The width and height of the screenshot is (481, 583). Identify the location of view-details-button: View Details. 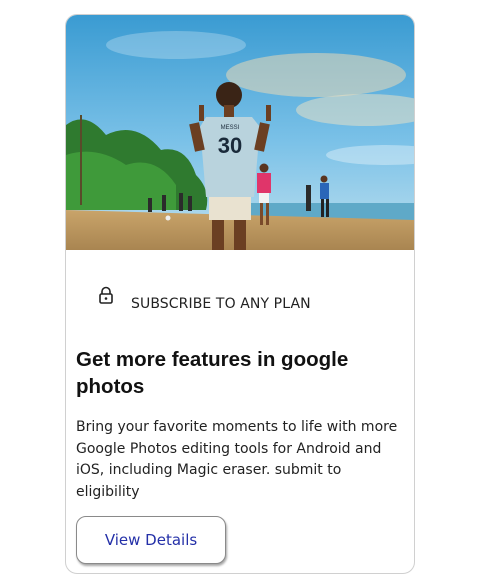
(151, 540).